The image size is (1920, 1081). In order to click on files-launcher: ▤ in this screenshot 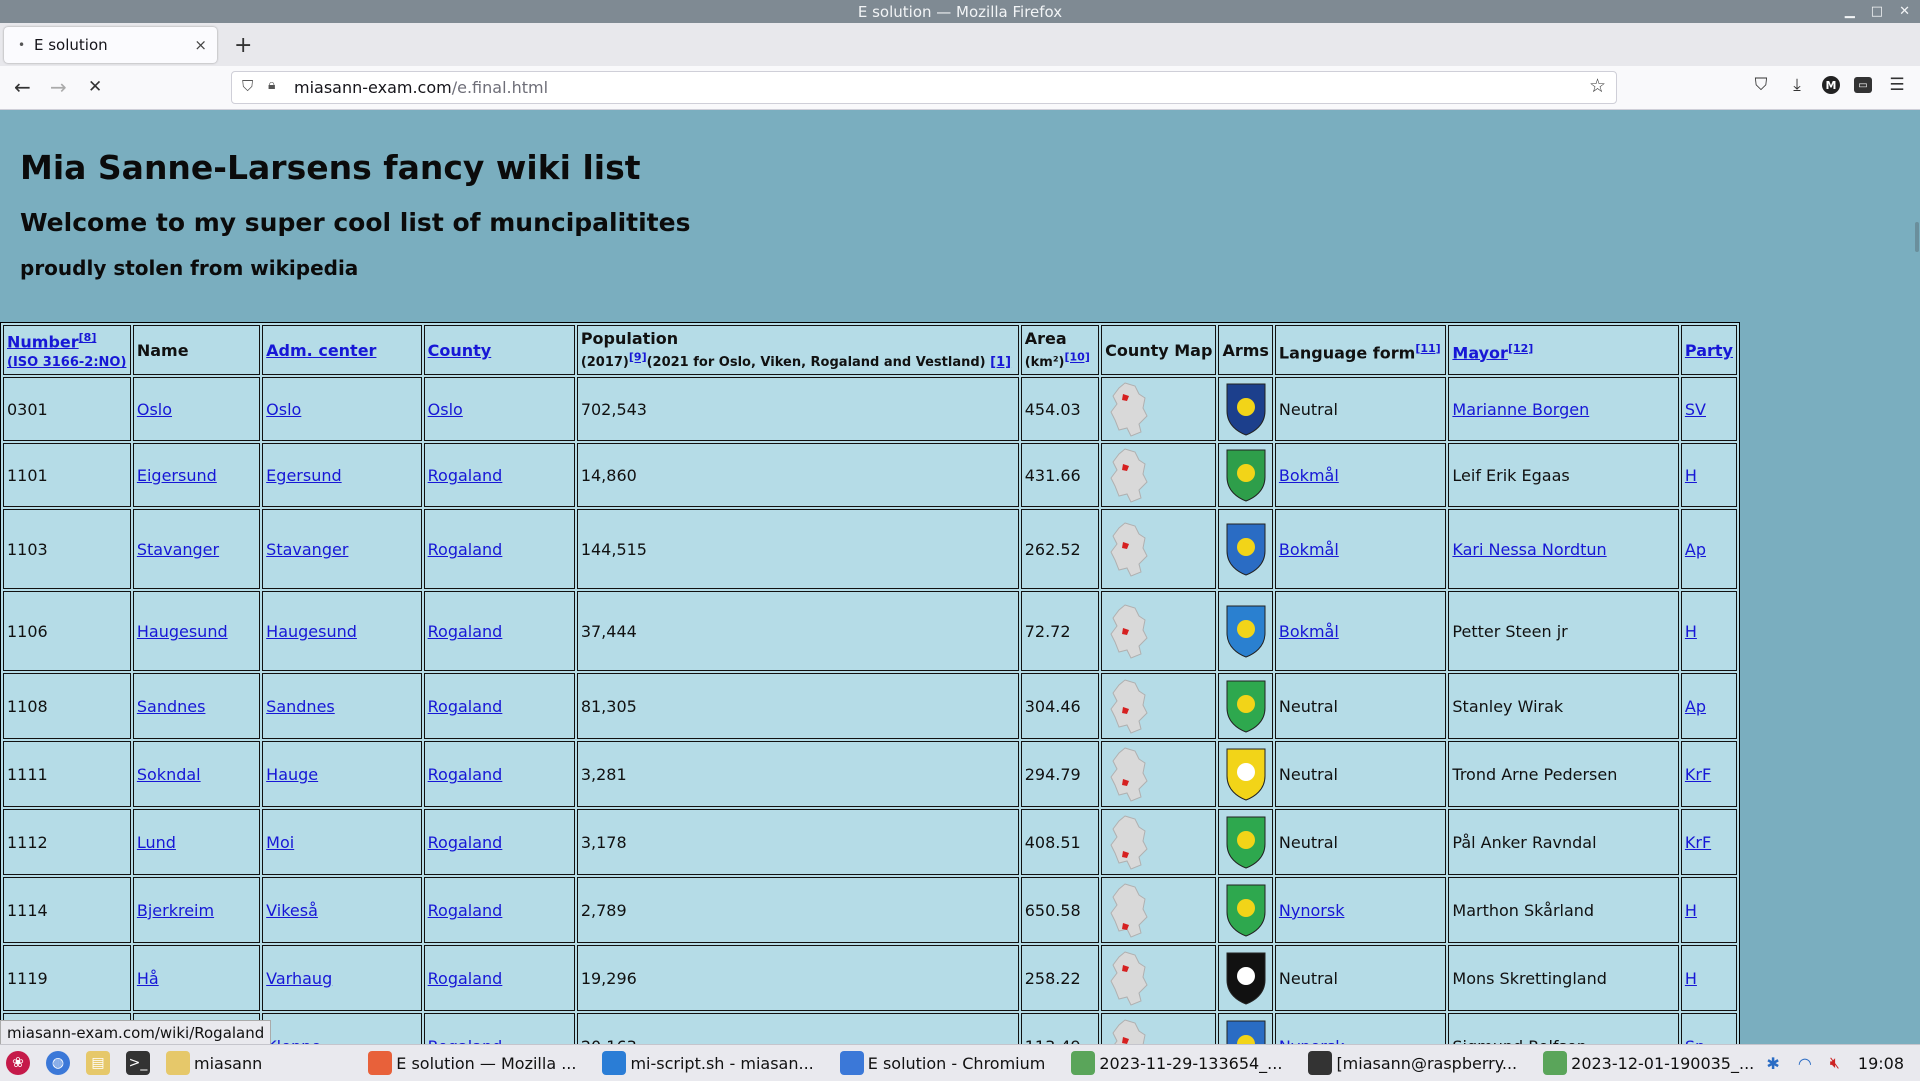, I will do `click(100, 1063)`.